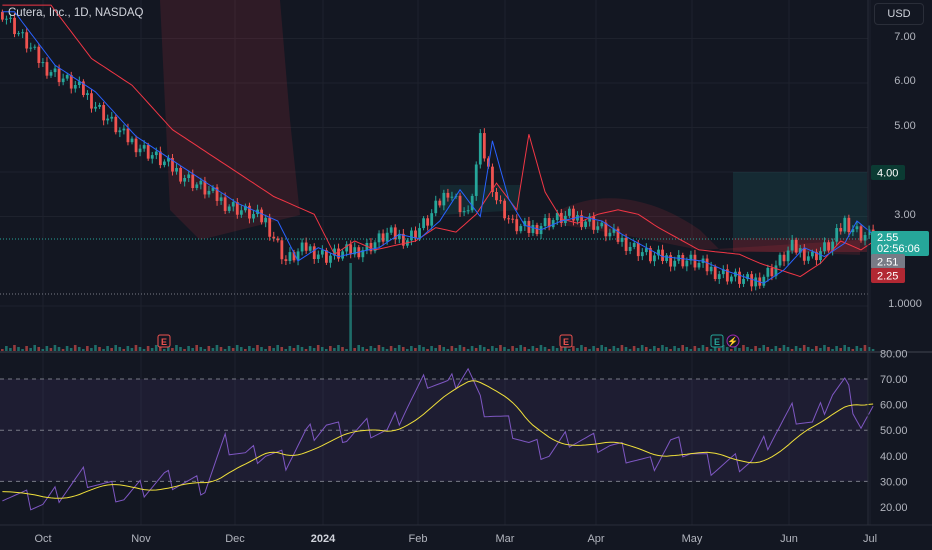 Image resolution: width=932 pixels, height=550 pixels. Describe the element at coordinates (42, 539) in the screenshot. I see `time-tick-label: Oct` at that location.